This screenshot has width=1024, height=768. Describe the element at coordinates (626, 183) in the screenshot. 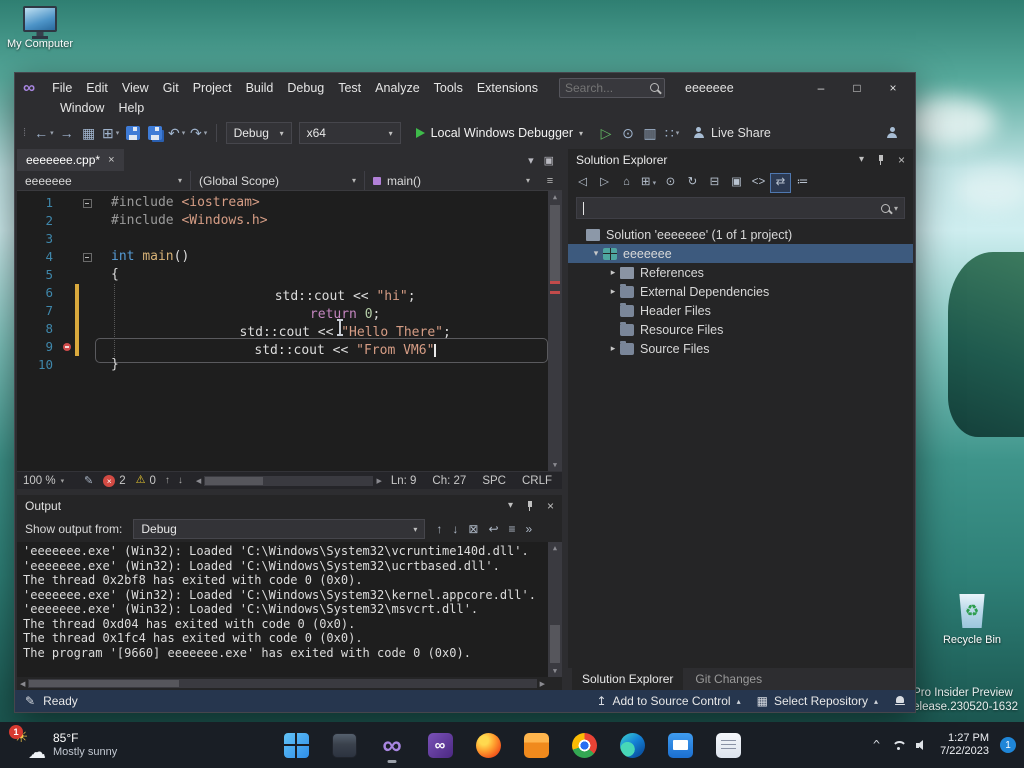

I see `home-icon: ⌂` at that location.